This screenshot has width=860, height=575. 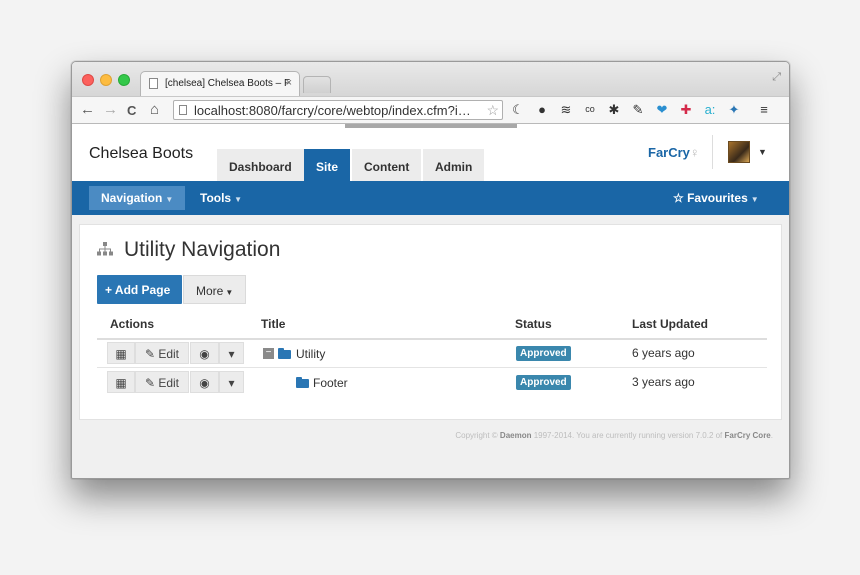 I want to click on extension-3-icon: ≋, so click(x=566, y=110).